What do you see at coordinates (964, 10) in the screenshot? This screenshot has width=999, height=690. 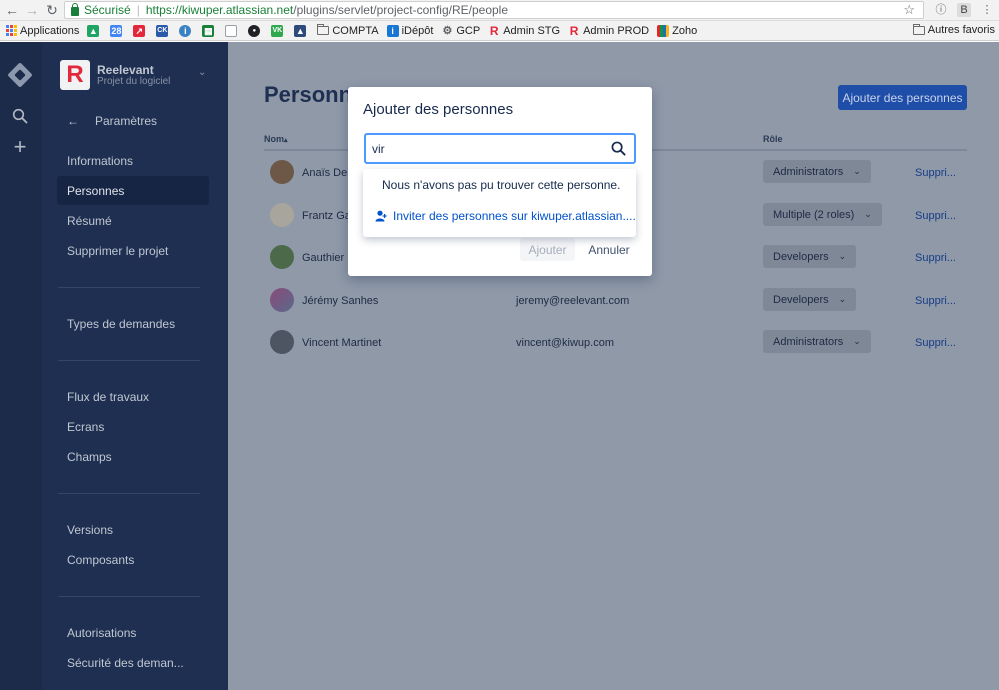 I see `extension-icon: B` at bounding box center [964, 10].